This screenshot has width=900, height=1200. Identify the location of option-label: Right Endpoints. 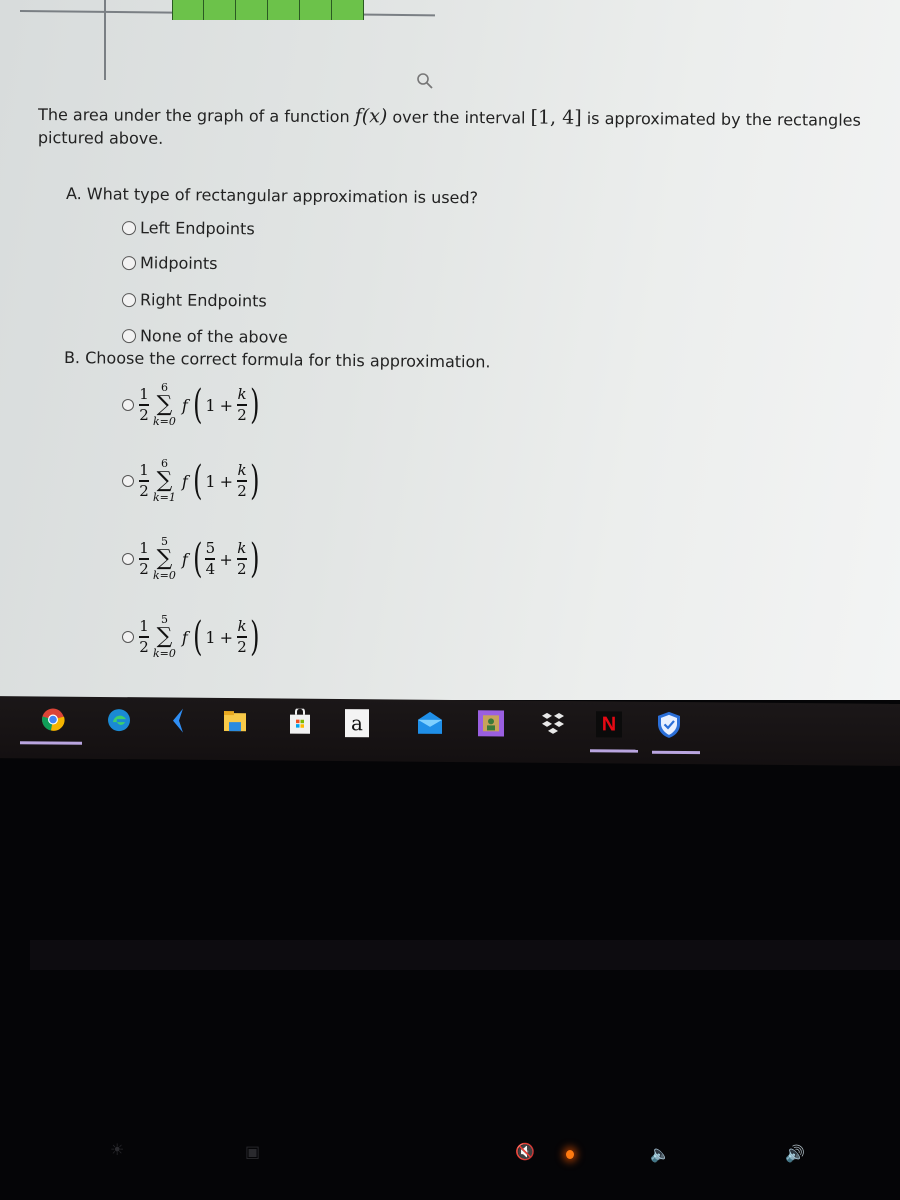
(203, 300).